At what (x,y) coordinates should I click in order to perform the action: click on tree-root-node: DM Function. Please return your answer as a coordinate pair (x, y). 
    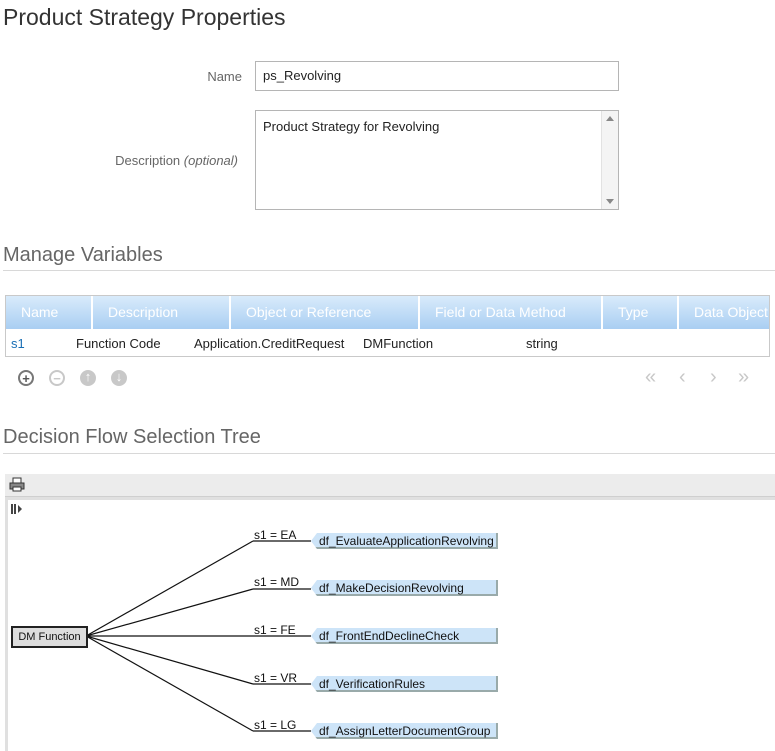
    Looking at the image, I should click on (49, 637).